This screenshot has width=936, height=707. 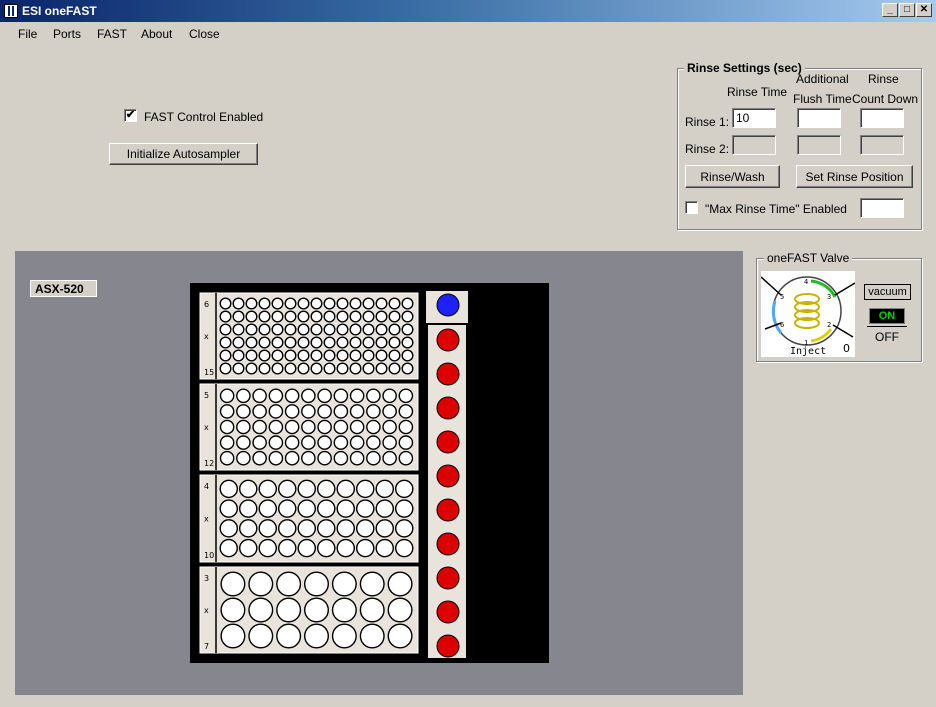 I want to click on rinse2-time-input, so click(x=754, y=145).